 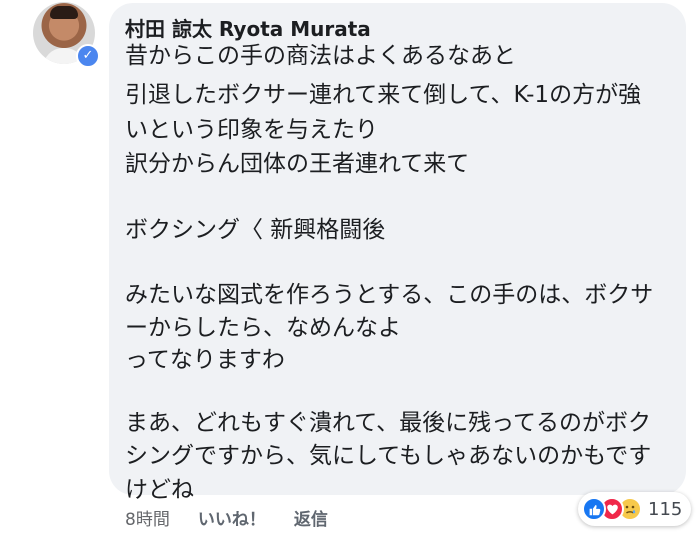 I want to click on comment-line: ーからしたら、なめんなよ, so click(x=263, y=328).